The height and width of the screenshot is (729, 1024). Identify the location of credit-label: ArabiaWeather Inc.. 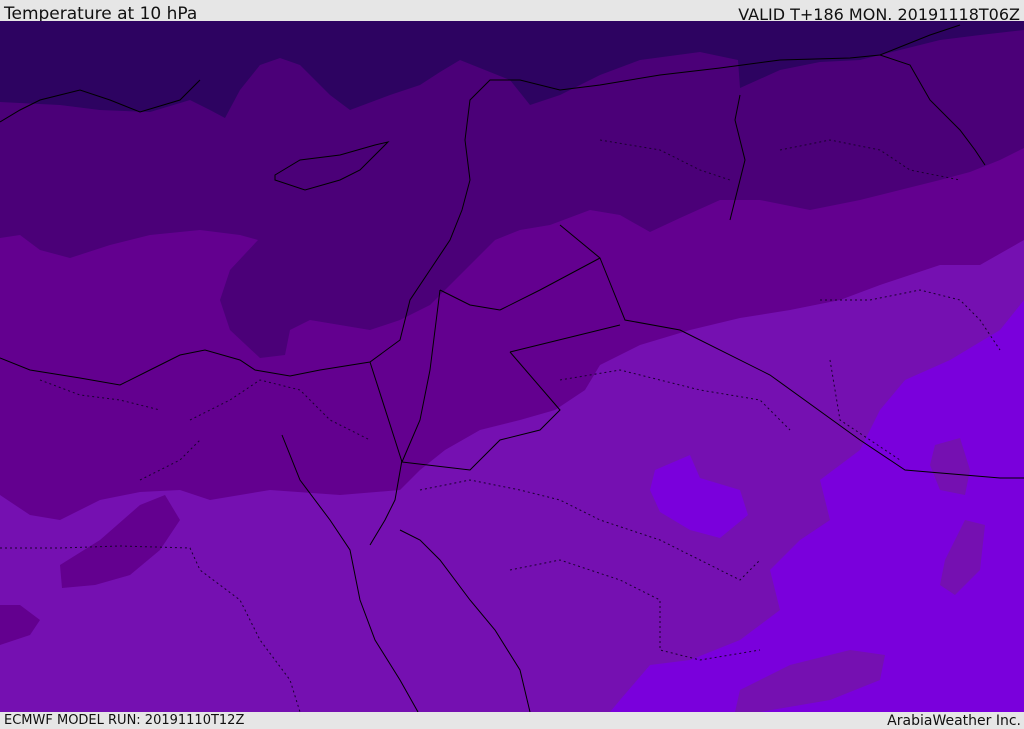
(954, 721).